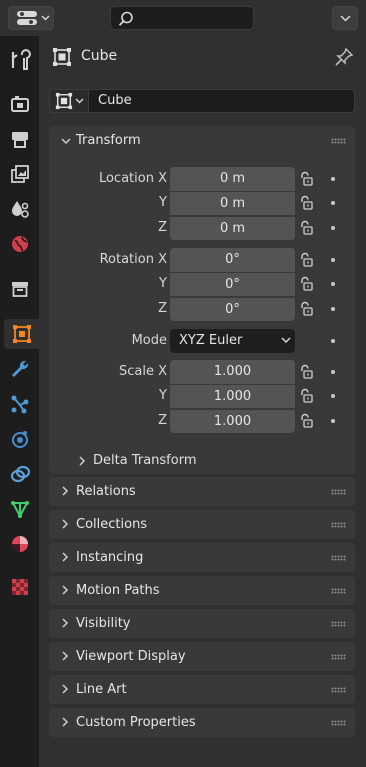  What do you see at coordinates (27, 18) in the screenshot?
I see `properties-editor-icon` at bounding box center [27, 18].